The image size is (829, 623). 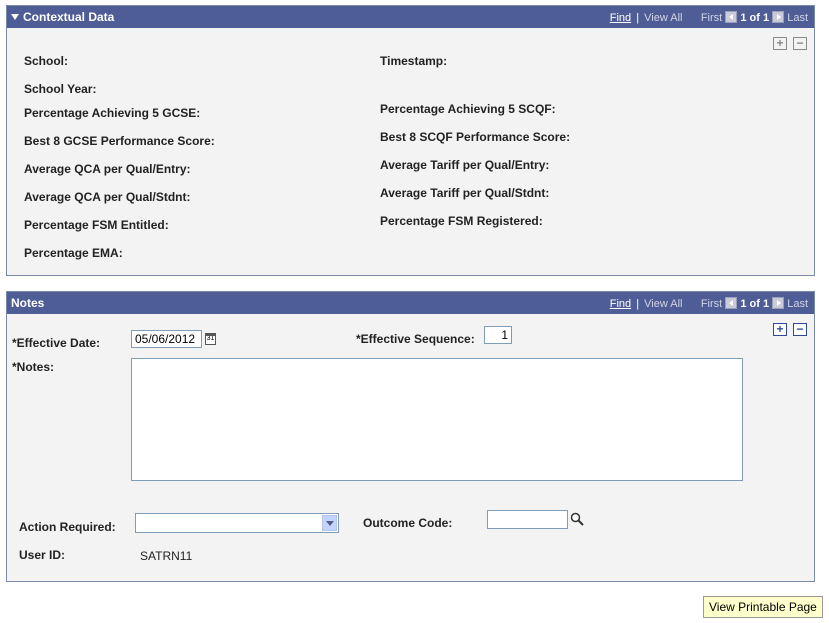 I want to click on outcome-code-input, so click(x=527, y=519).